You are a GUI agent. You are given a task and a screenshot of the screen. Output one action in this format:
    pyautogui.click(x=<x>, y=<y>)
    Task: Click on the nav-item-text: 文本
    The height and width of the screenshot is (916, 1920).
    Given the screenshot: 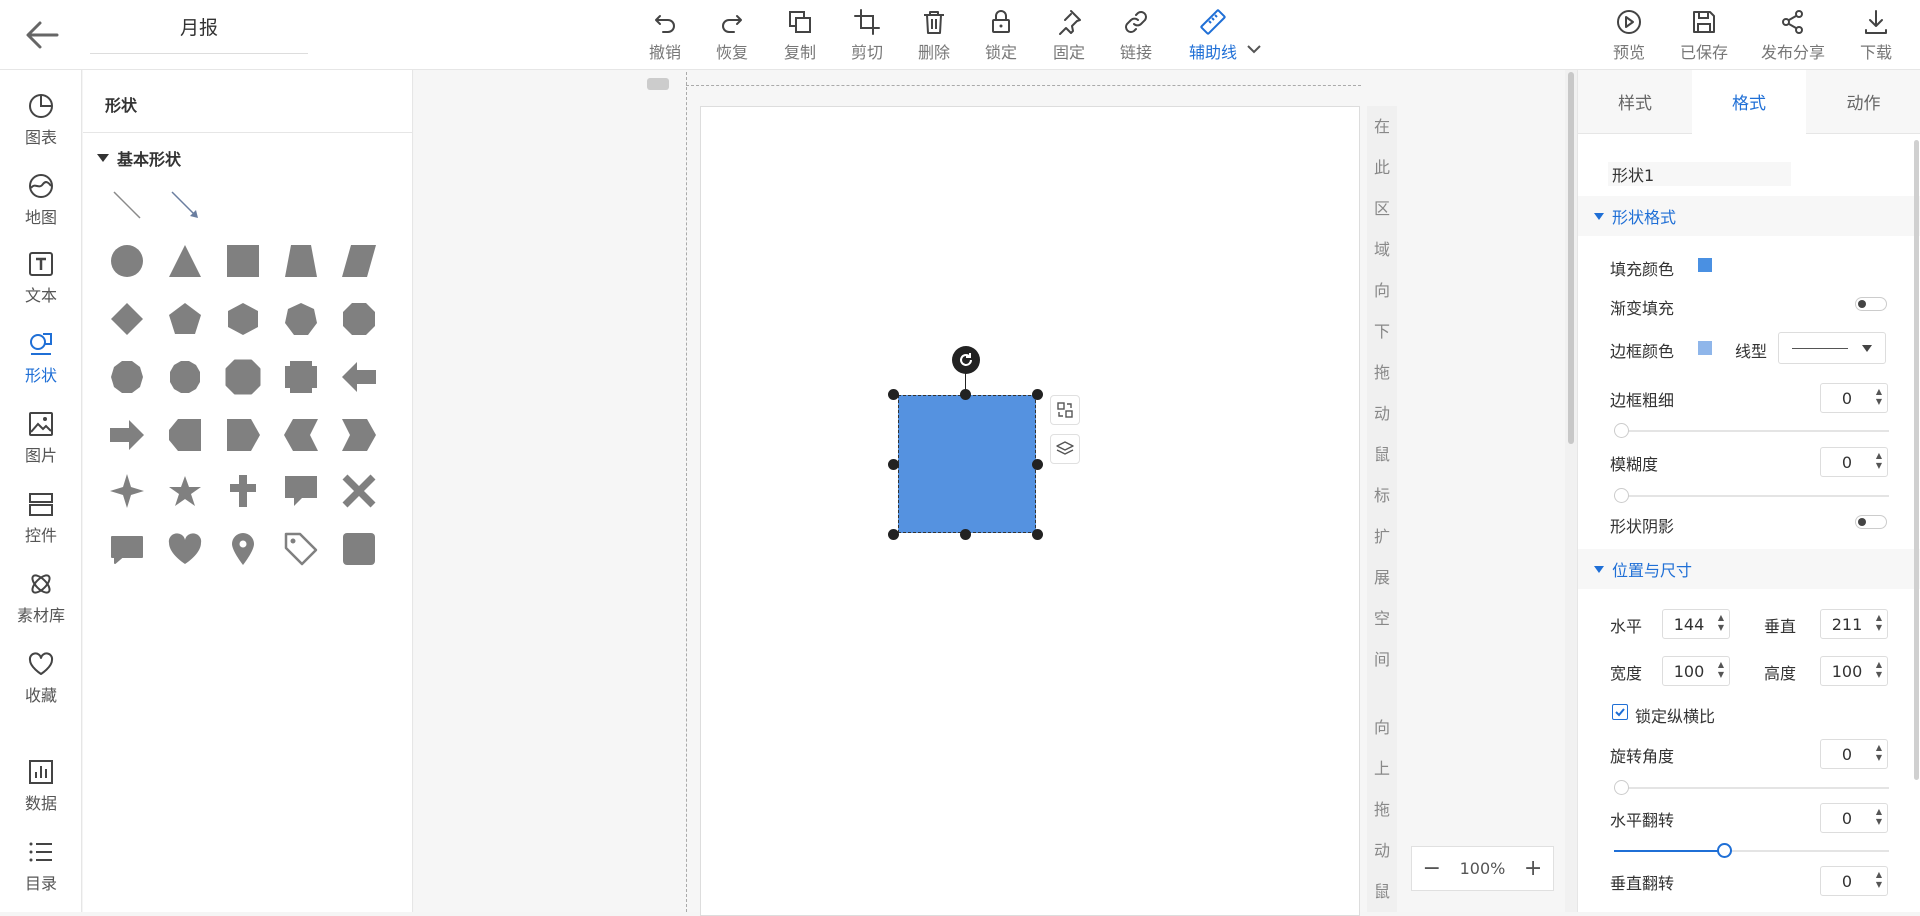 What is the action you would take?
    pyautogui.click(x=41, y=285)
    